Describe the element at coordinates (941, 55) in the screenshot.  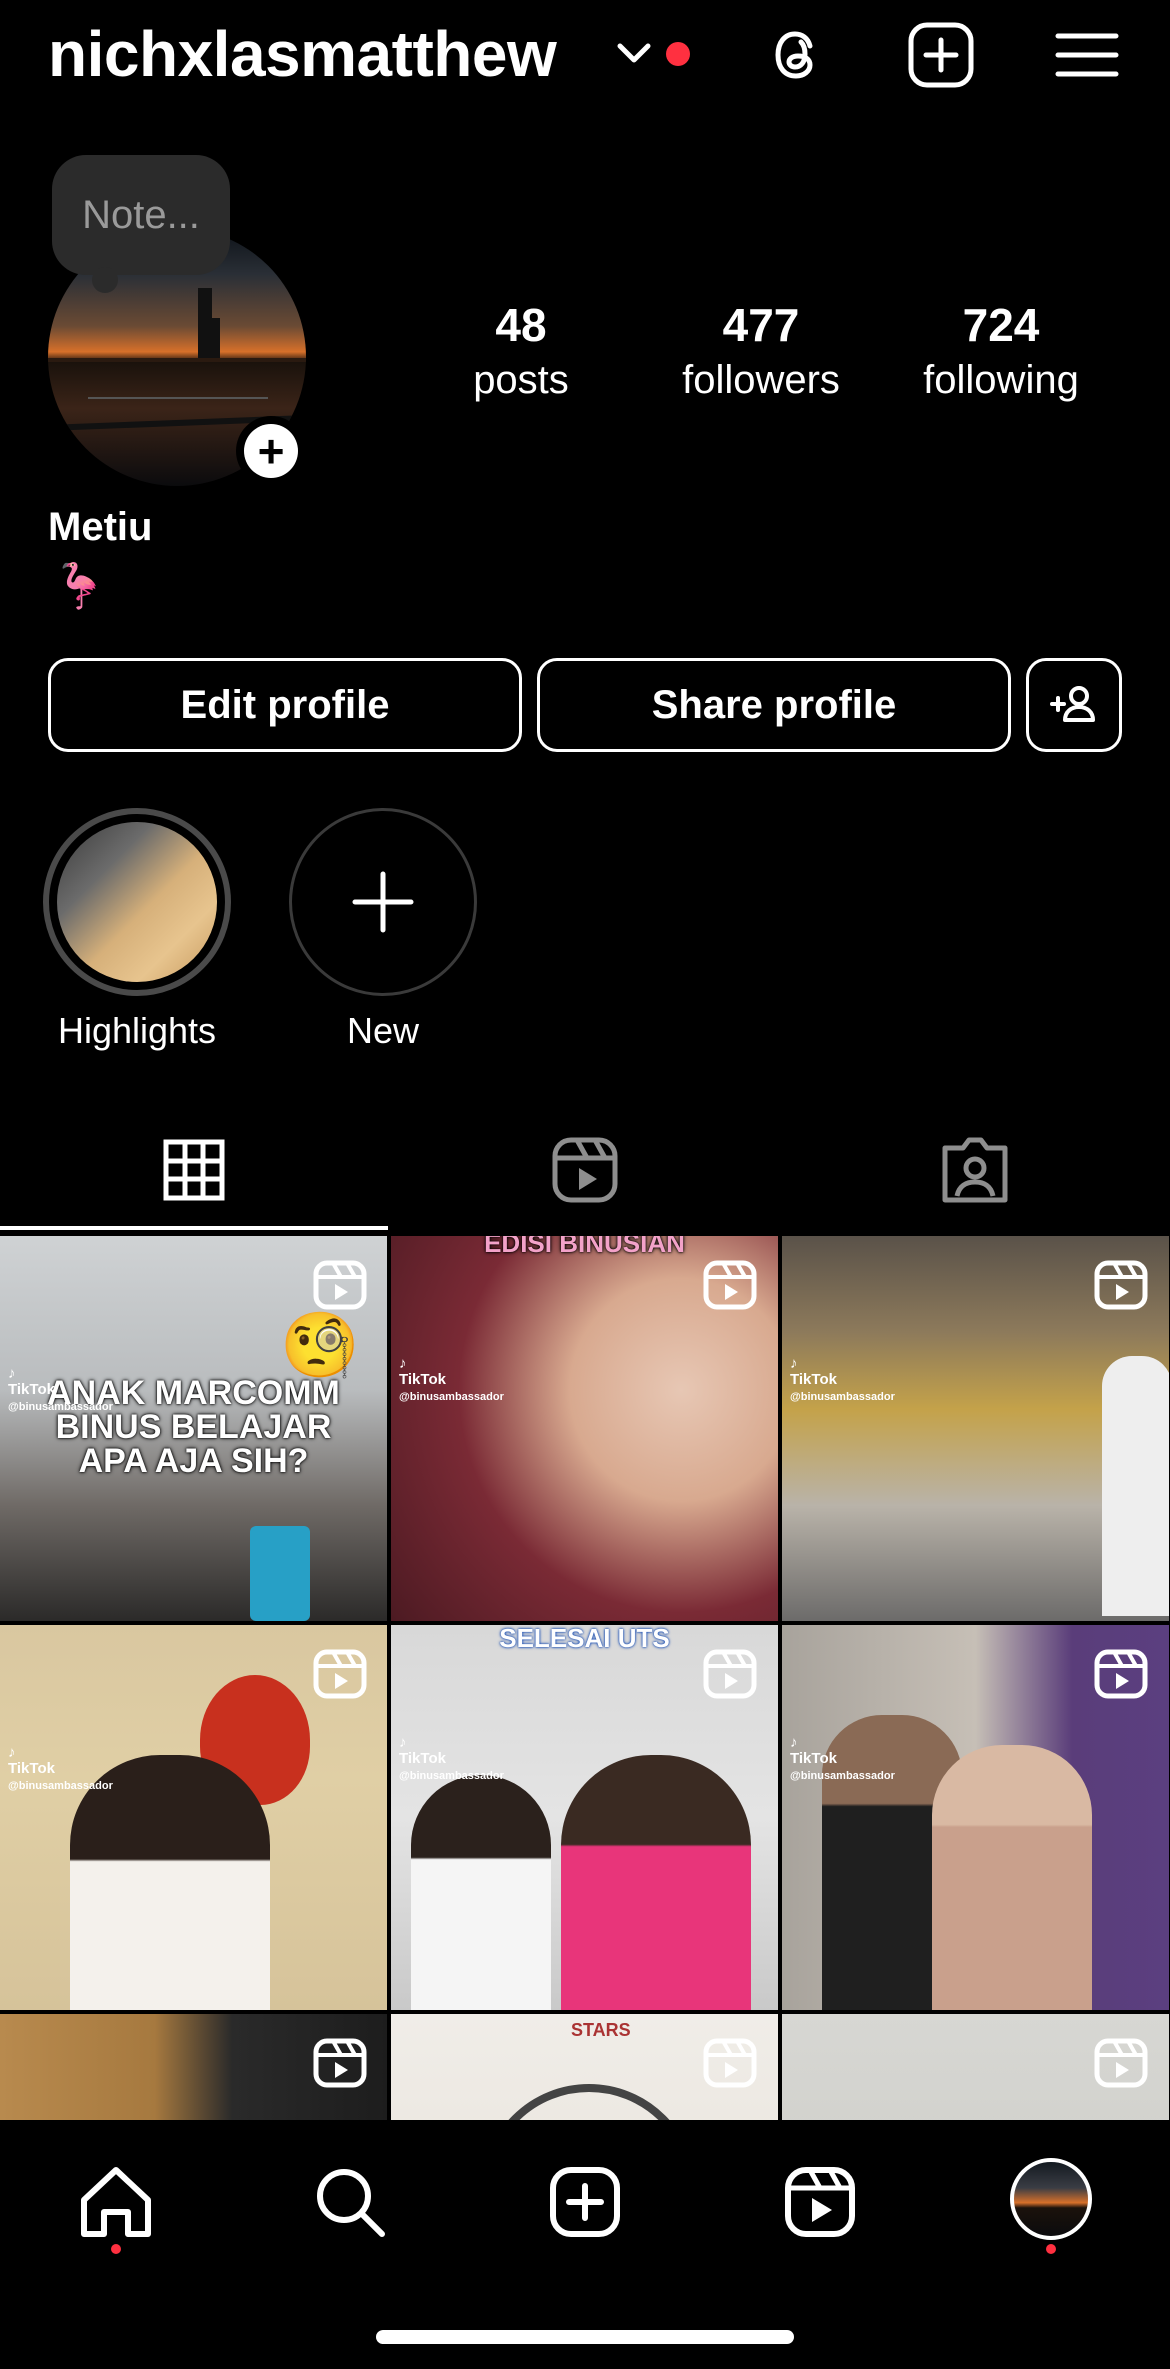
I see `create-post-icon` at that location.